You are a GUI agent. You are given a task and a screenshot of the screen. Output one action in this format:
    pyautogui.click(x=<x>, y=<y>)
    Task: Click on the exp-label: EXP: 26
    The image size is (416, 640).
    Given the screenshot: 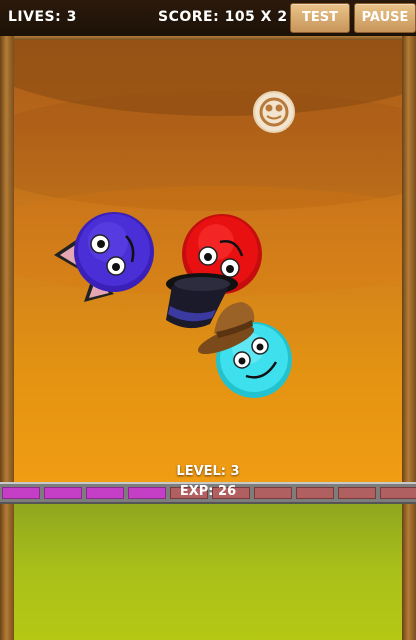 What is the action you would take?
    pyautogui.click(x=208, y=491)
    